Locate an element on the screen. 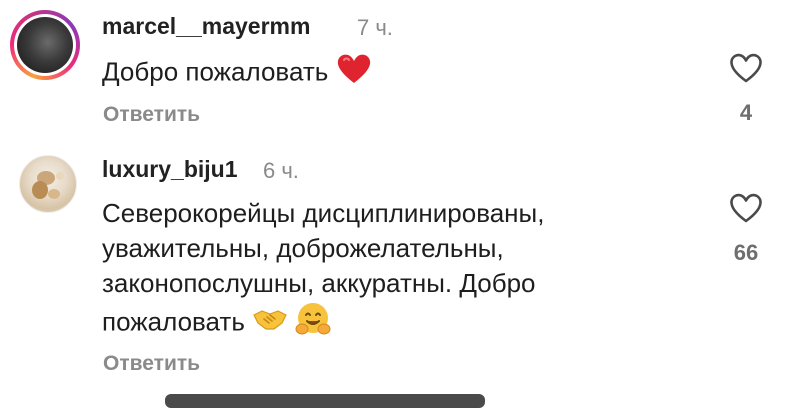 This screenshot has height=408, width=800. comment-time: 7 ч. is located at coordinates (375, 27).